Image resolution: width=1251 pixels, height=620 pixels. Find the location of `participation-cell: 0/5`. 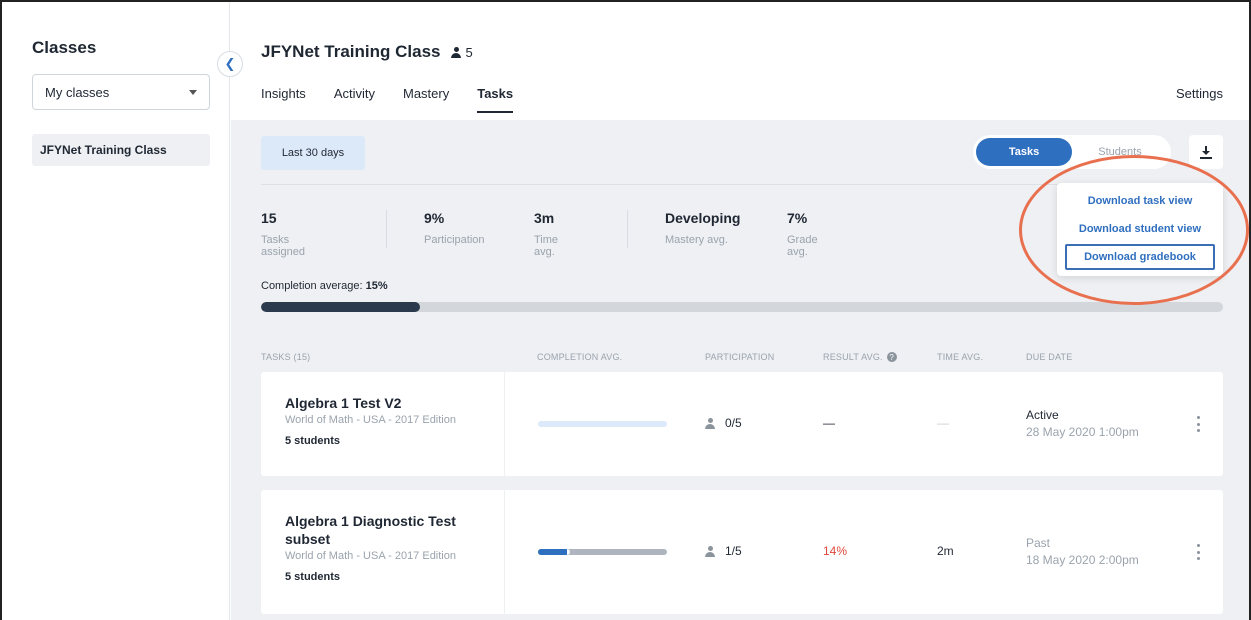

participation-cell: 0/5 is located at coordinates (723, 423).